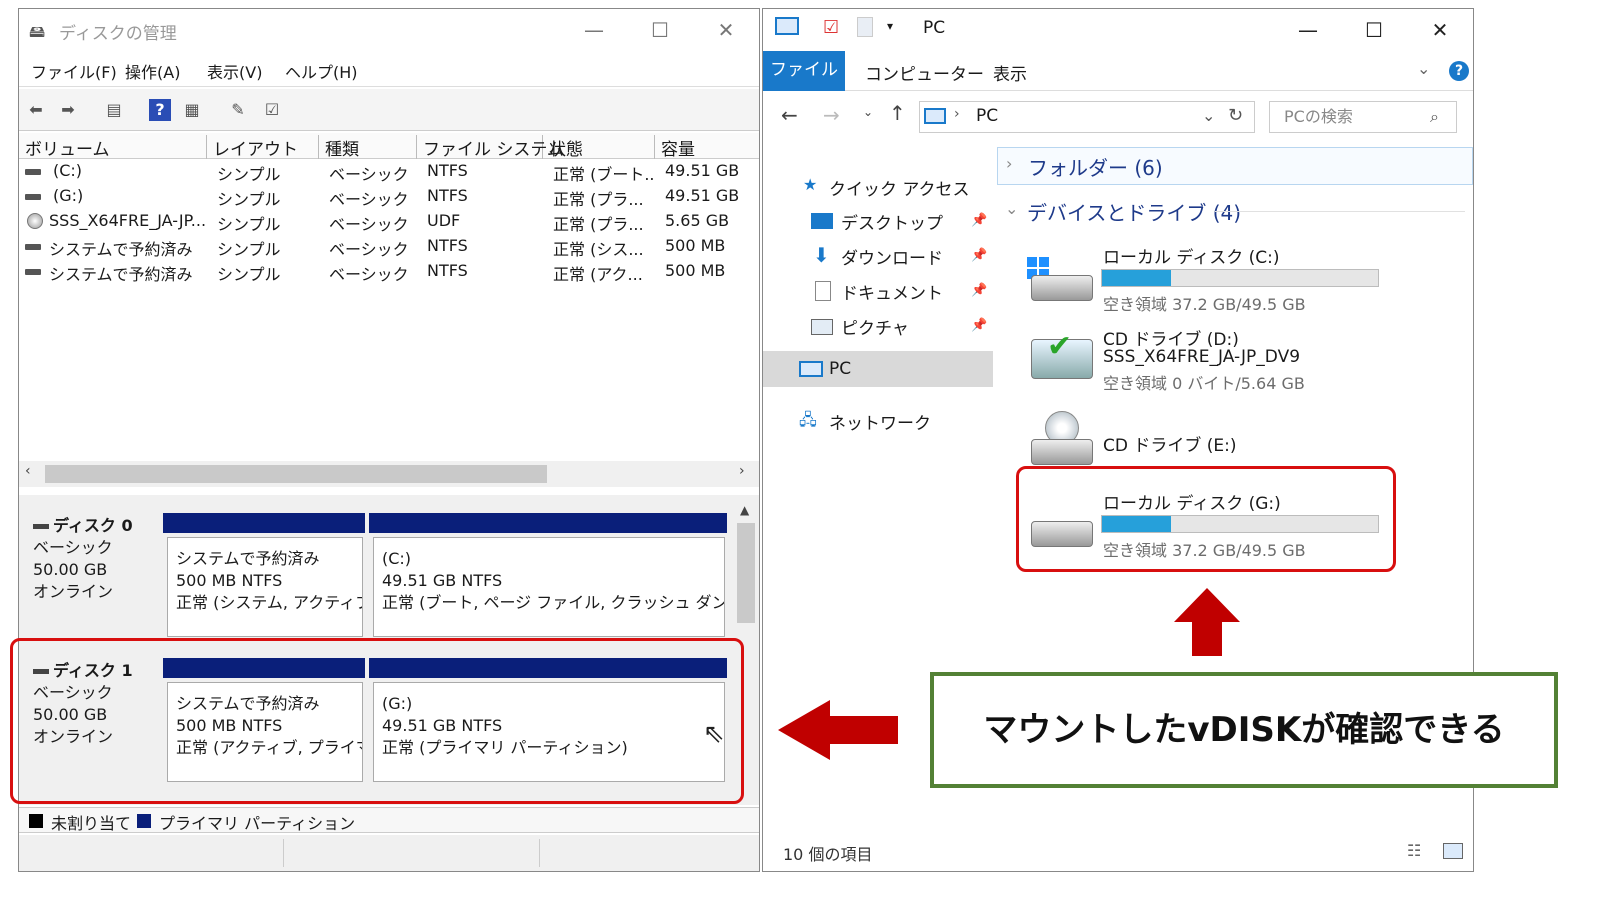  Describe the element at coordinates (74, 71) in the screenshot. I see `menu-file: ファイル(F)` at that location.